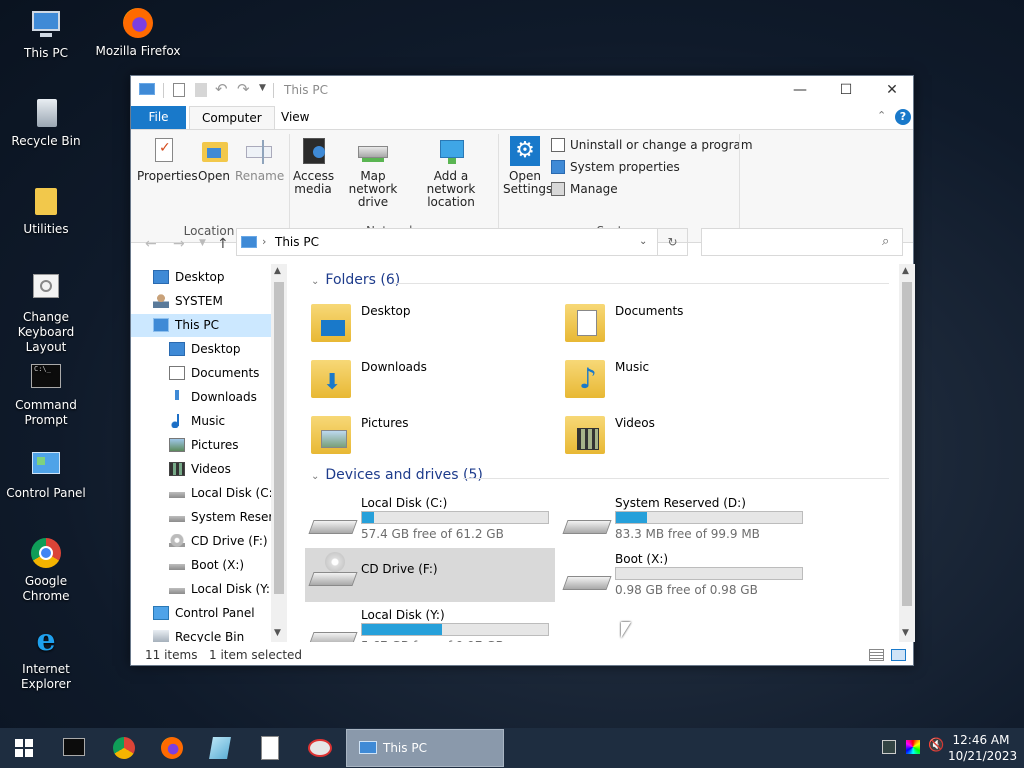 Image resolution: width=1024 pixels, height=768 pixels. What do you see at coordinates (179, 90) in the screenshot?
I see `properties-qat-icon` at bounding box center [179, 90].